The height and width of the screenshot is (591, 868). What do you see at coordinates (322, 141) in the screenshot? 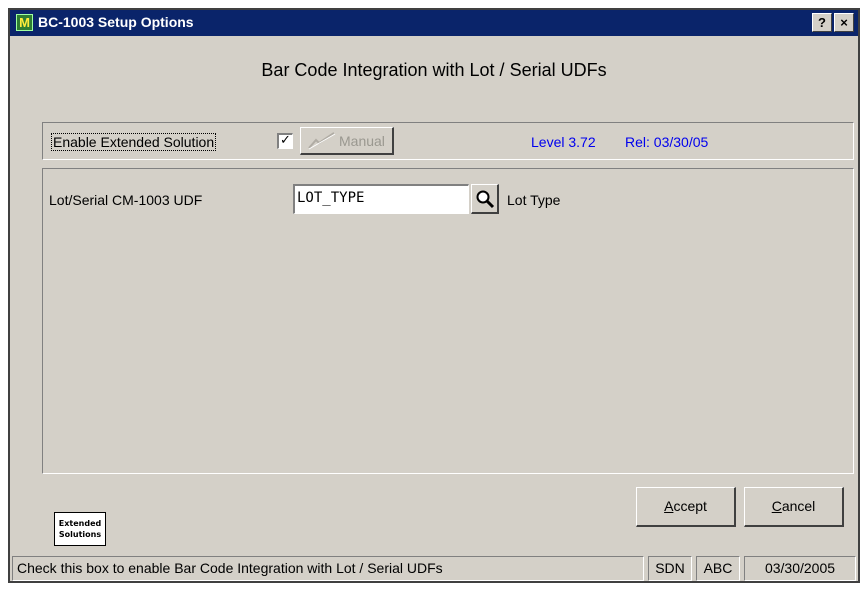
I see `pen-icon` at bounding box center [322, 141].